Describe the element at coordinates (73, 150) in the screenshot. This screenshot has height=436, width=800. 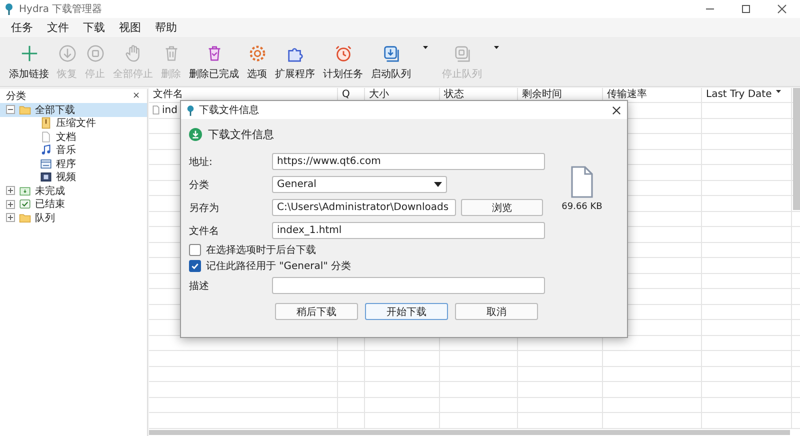
I see `tree-item: 音乐` at that location.